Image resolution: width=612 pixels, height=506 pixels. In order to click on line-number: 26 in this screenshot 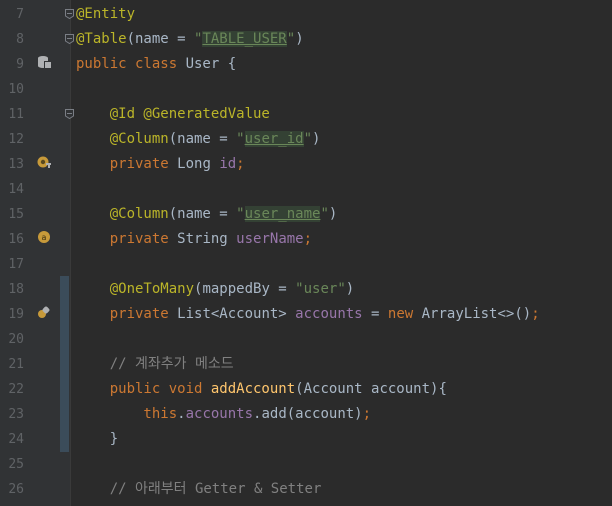, I will do `click(12, 489)`.